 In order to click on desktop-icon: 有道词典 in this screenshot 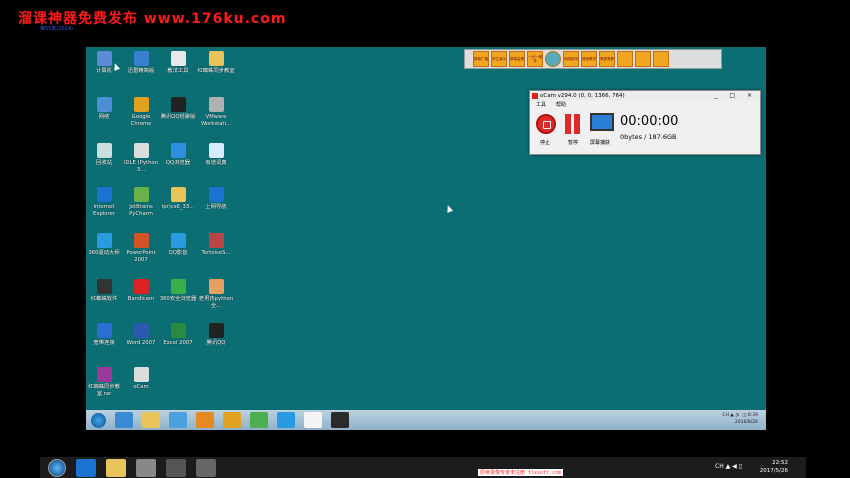, I will do `click(216, 155)`.